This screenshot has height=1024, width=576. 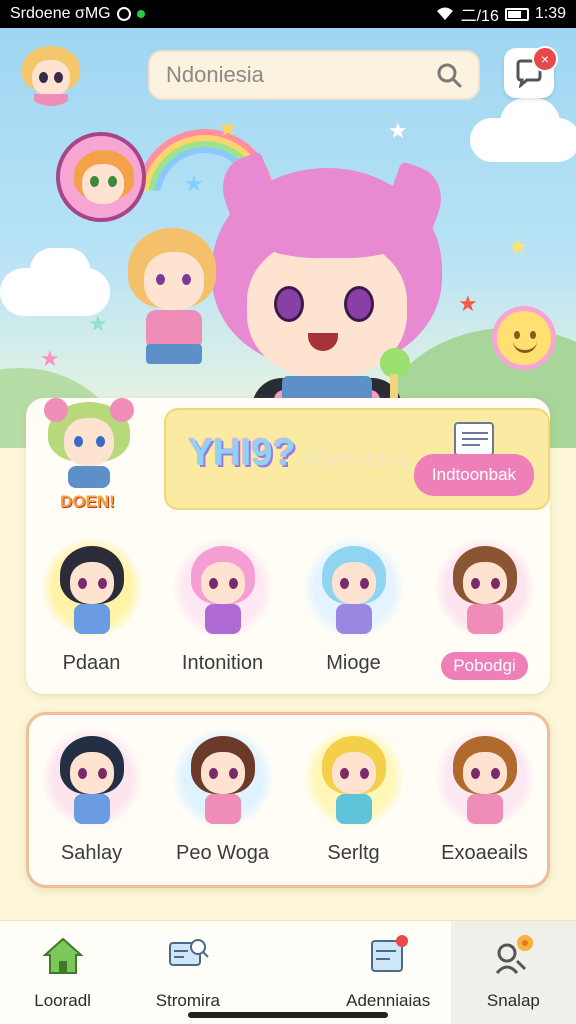 What do you see at coordinates (513, 1000) in the screenshot?
I see `nav-label: Snalap` at bounding box center [513, 1000].